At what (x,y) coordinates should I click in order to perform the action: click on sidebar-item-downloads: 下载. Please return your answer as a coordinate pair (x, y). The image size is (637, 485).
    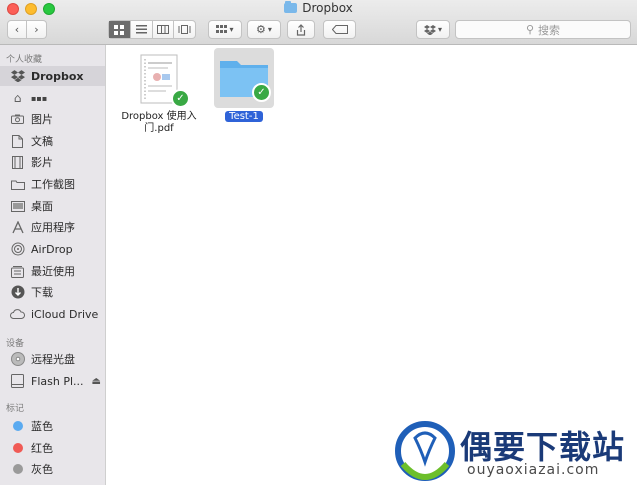
    Looking at the image, I should click on (52, 292).